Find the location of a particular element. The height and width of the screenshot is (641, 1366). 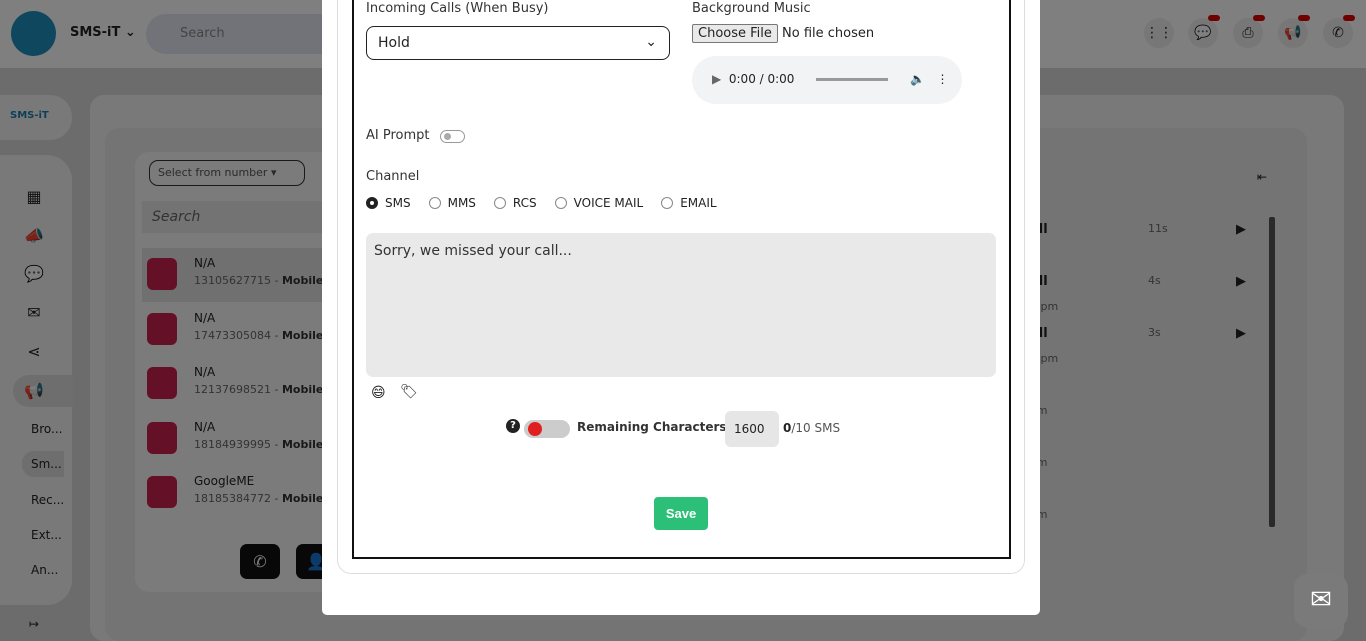

choose-file-button: Choose File is located at coordinates (735, 33).